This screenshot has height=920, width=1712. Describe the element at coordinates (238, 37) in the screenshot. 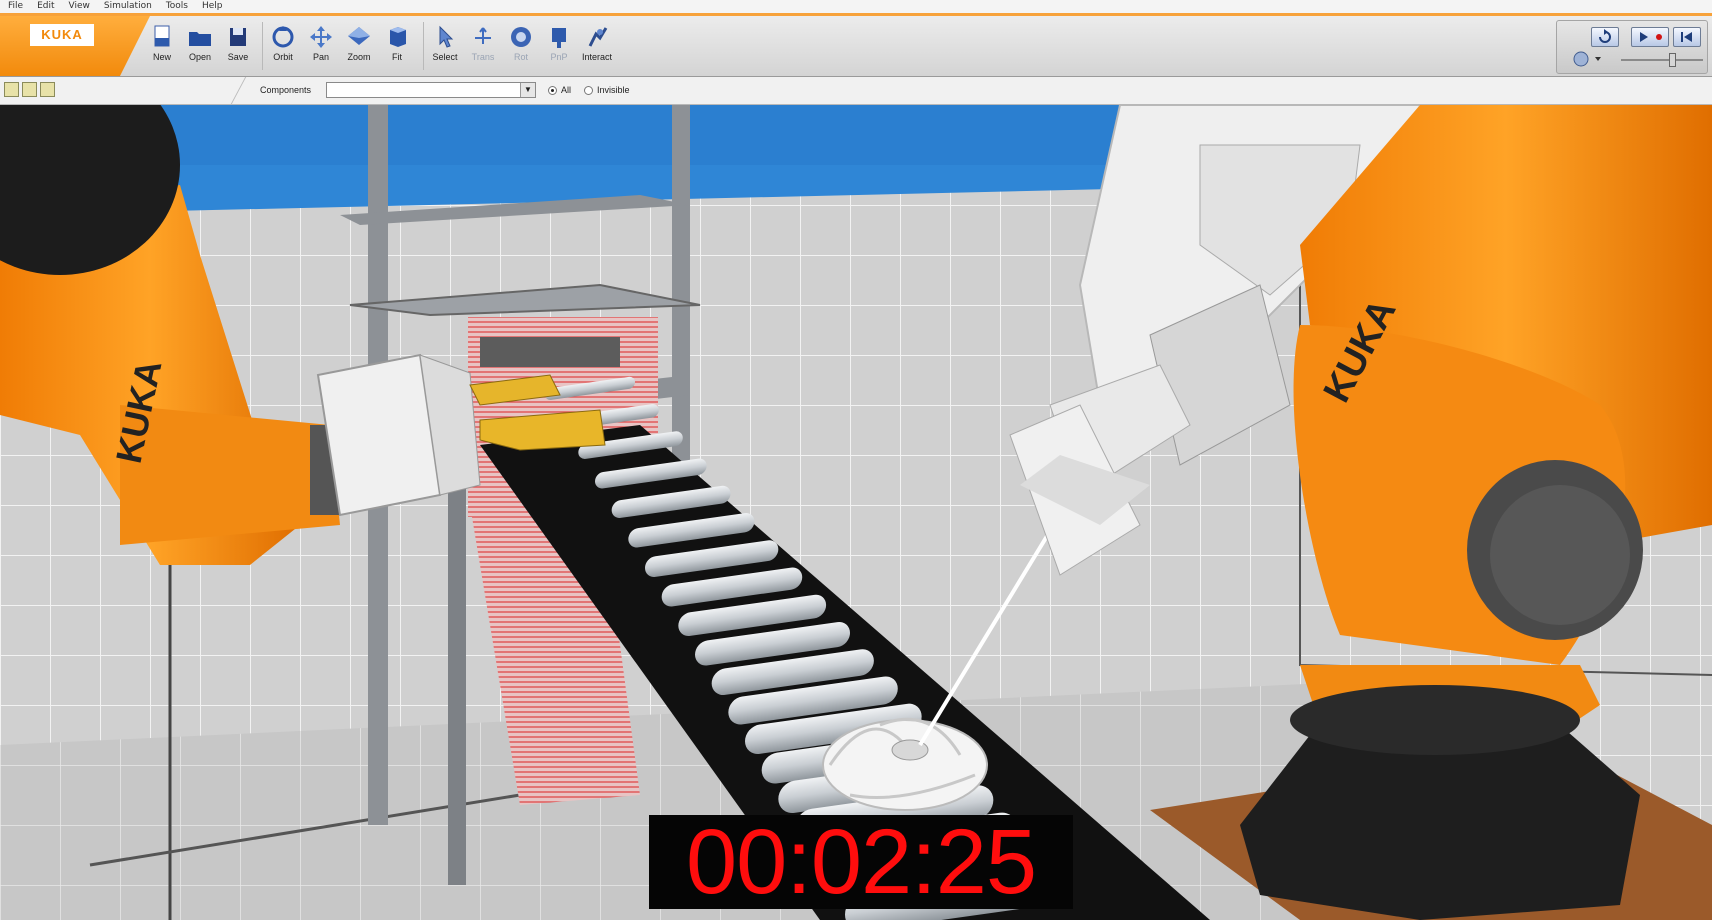

I see `save-disk-icon` at that location.